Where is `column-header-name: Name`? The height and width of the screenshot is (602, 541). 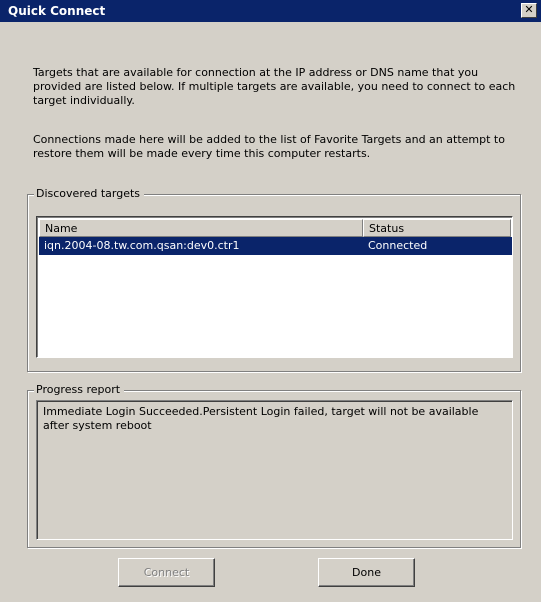 column-header-name: Name is located at coordinates (201, 228).